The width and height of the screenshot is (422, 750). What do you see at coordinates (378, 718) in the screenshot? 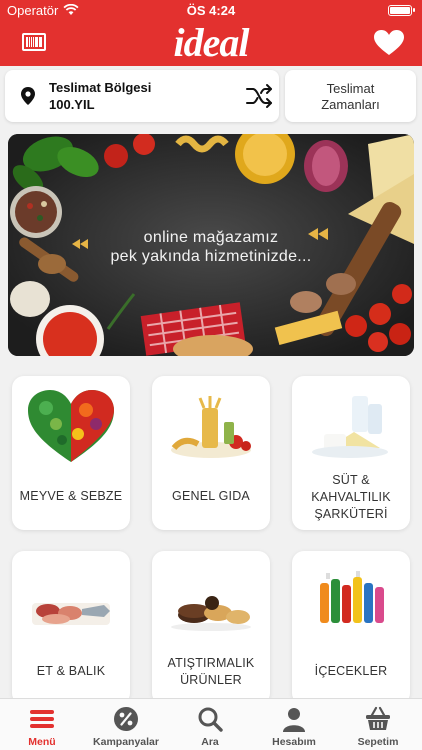
I see `basket-icon` at bounding box center [378, 718].